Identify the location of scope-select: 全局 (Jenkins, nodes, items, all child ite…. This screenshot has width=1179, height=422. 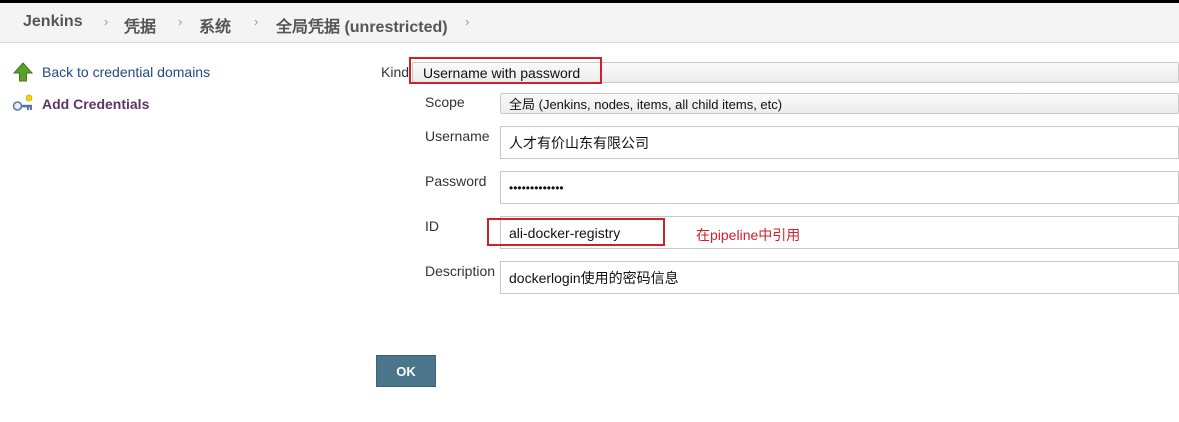
(839, 103).